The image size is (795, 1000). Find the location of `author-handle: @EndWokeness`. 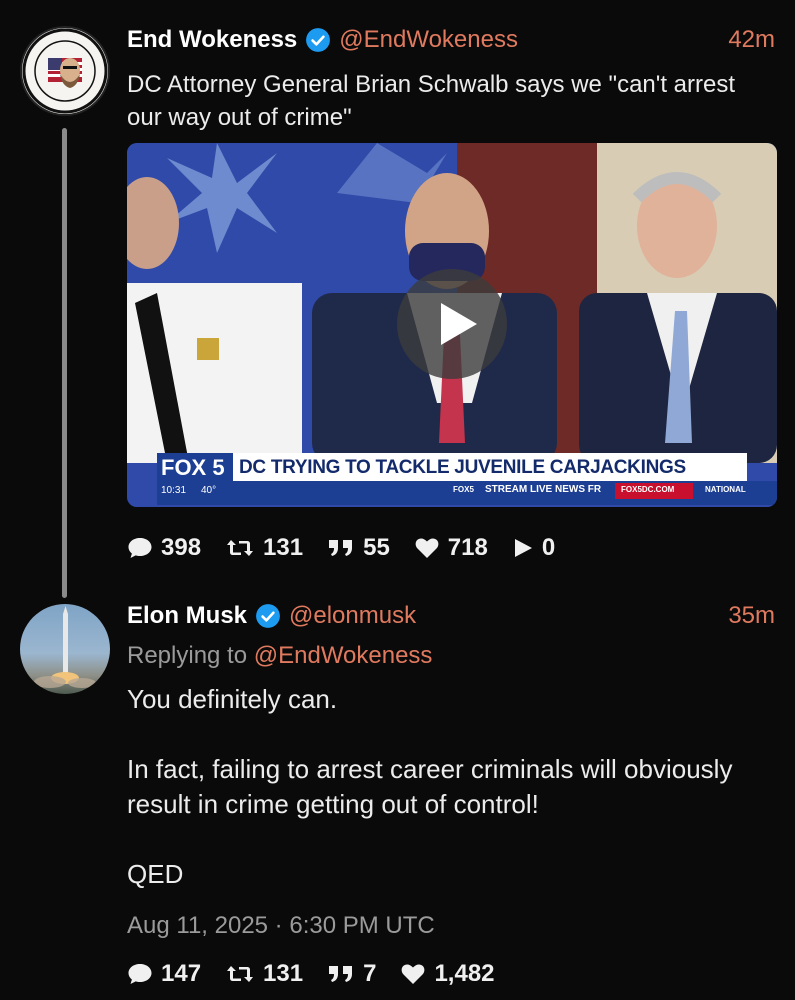

author-handle: @EndWokeness is located at coordinates (428, 40).